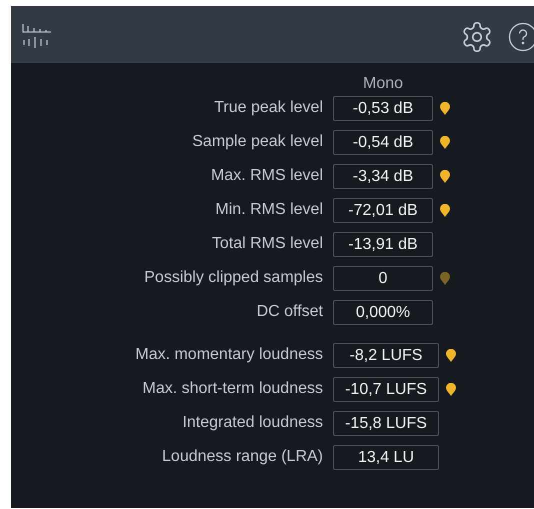 This screenshot has height=509, width=534. Describe the element at coordinates (383, 312) in the screenshot. I see `value-field: 0,000%` at that location.